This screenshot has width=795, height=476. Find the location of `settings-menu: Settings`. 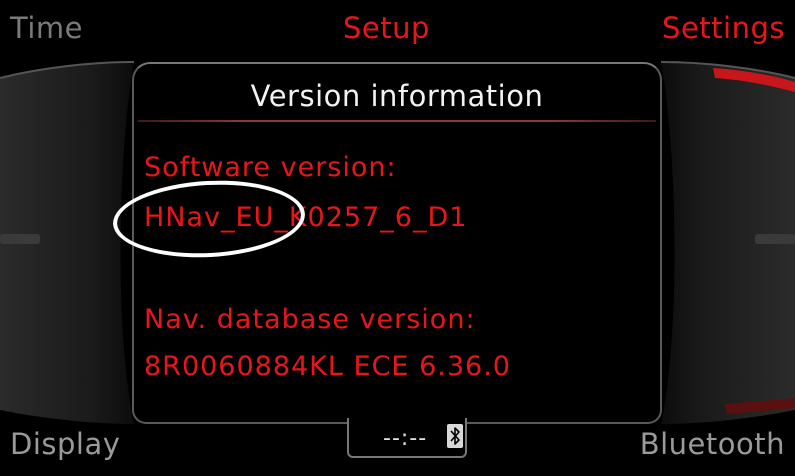

settings-menu: Settings is located at coordinates (723, 28).